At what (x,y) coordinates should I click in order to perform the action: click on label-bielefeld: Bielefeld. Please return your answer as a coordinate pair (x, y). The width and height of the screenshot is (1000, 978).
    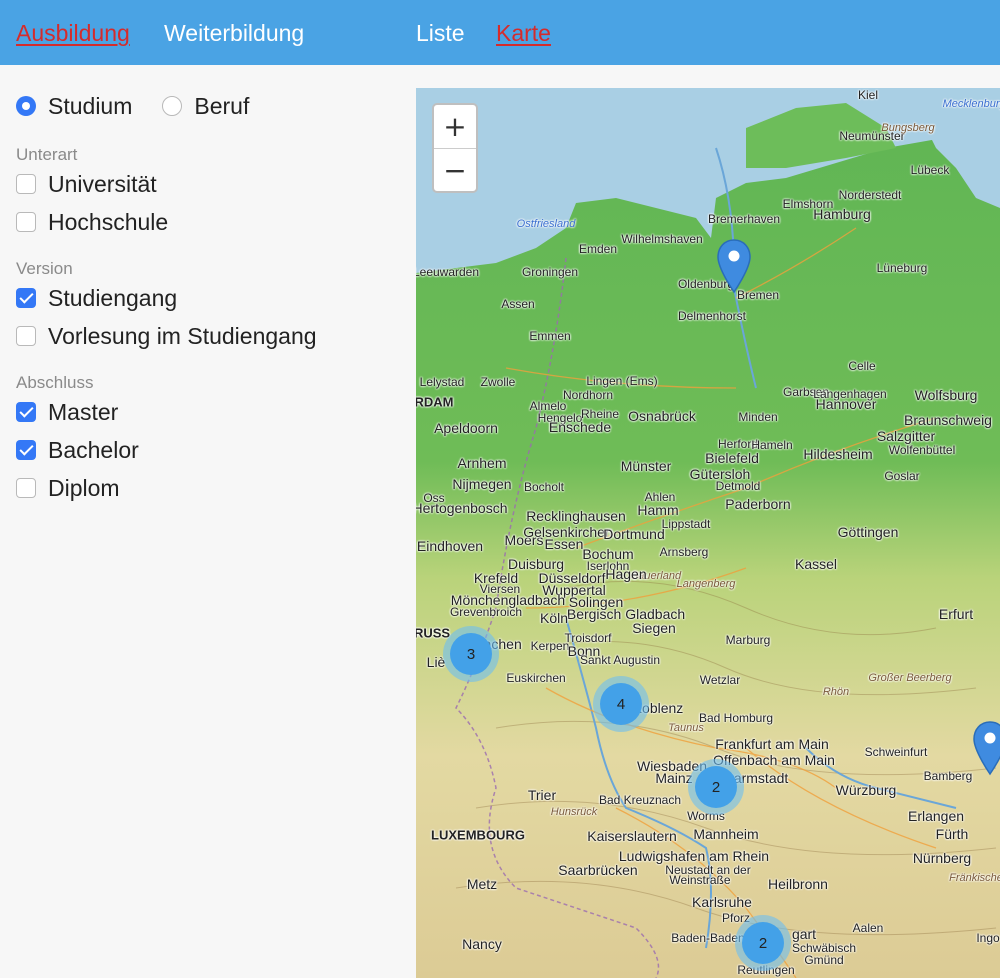
    Looking at the image, I should click on (732, 458).